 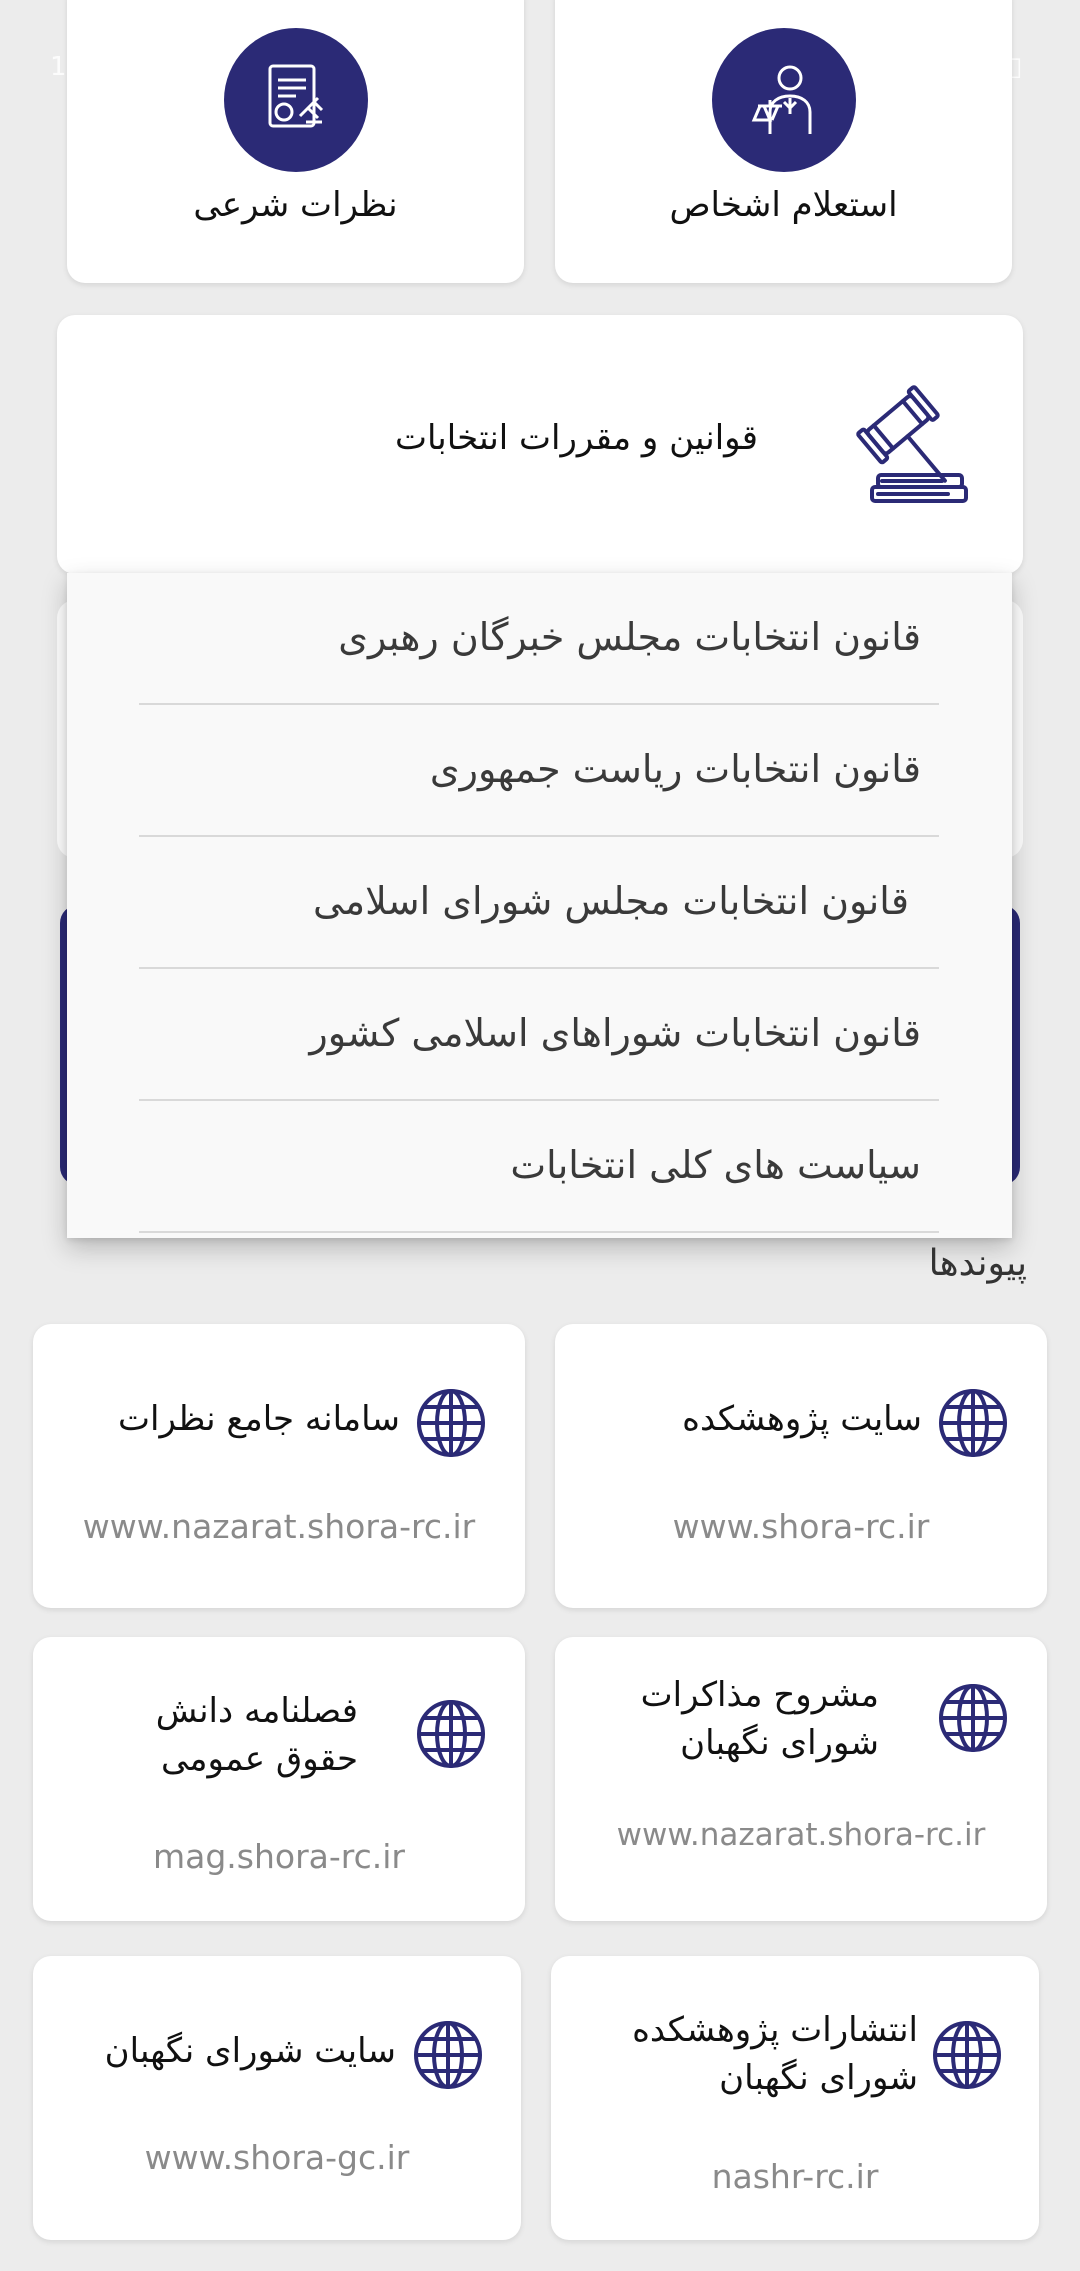 What do you see at coordinates (257, 1735) in the screenshot?
I see `link-title: فصلنامه دانش حقوق عمومی` at bounding box center [257, 1735].